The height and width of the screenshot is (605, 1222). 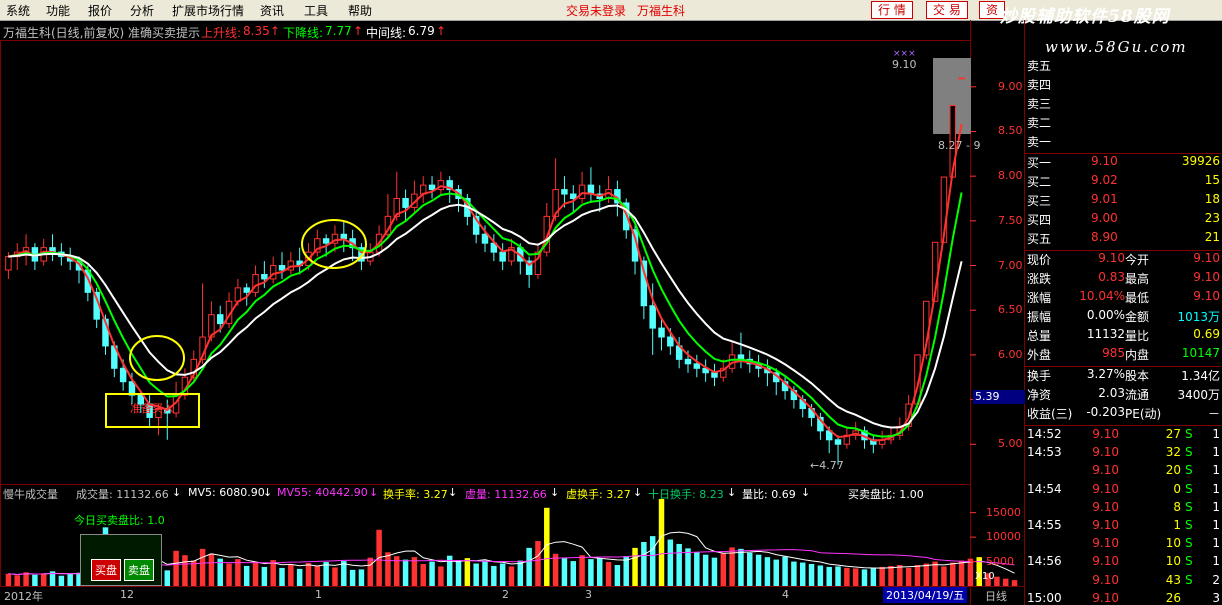 What do you see at coordinates (360, 10) in the screenshot?
I see `menu-help: 帮助` at bounding box center [360, 10].